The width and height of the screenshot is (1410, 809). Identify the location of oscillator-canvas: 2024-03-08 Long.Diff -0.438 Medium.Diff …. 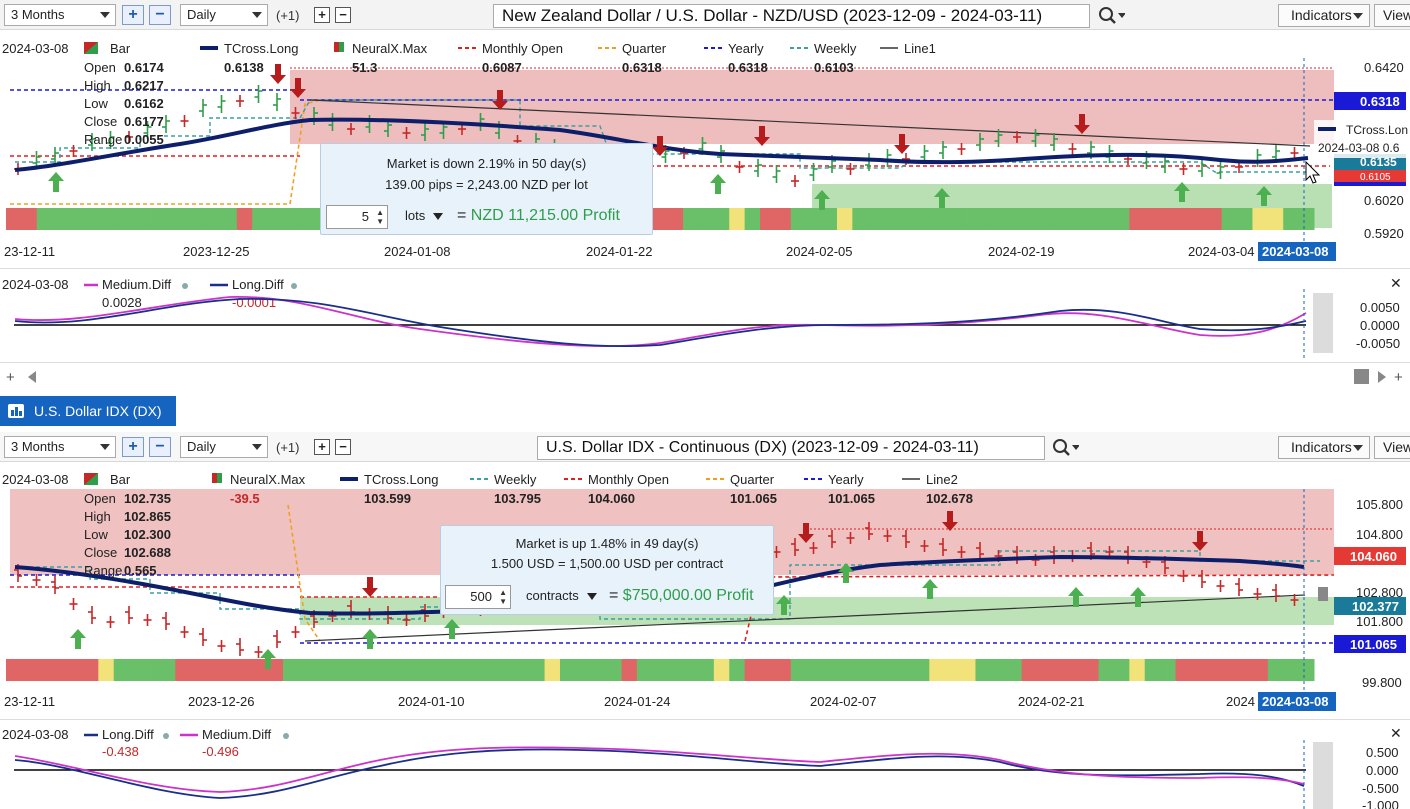
(705, 764).